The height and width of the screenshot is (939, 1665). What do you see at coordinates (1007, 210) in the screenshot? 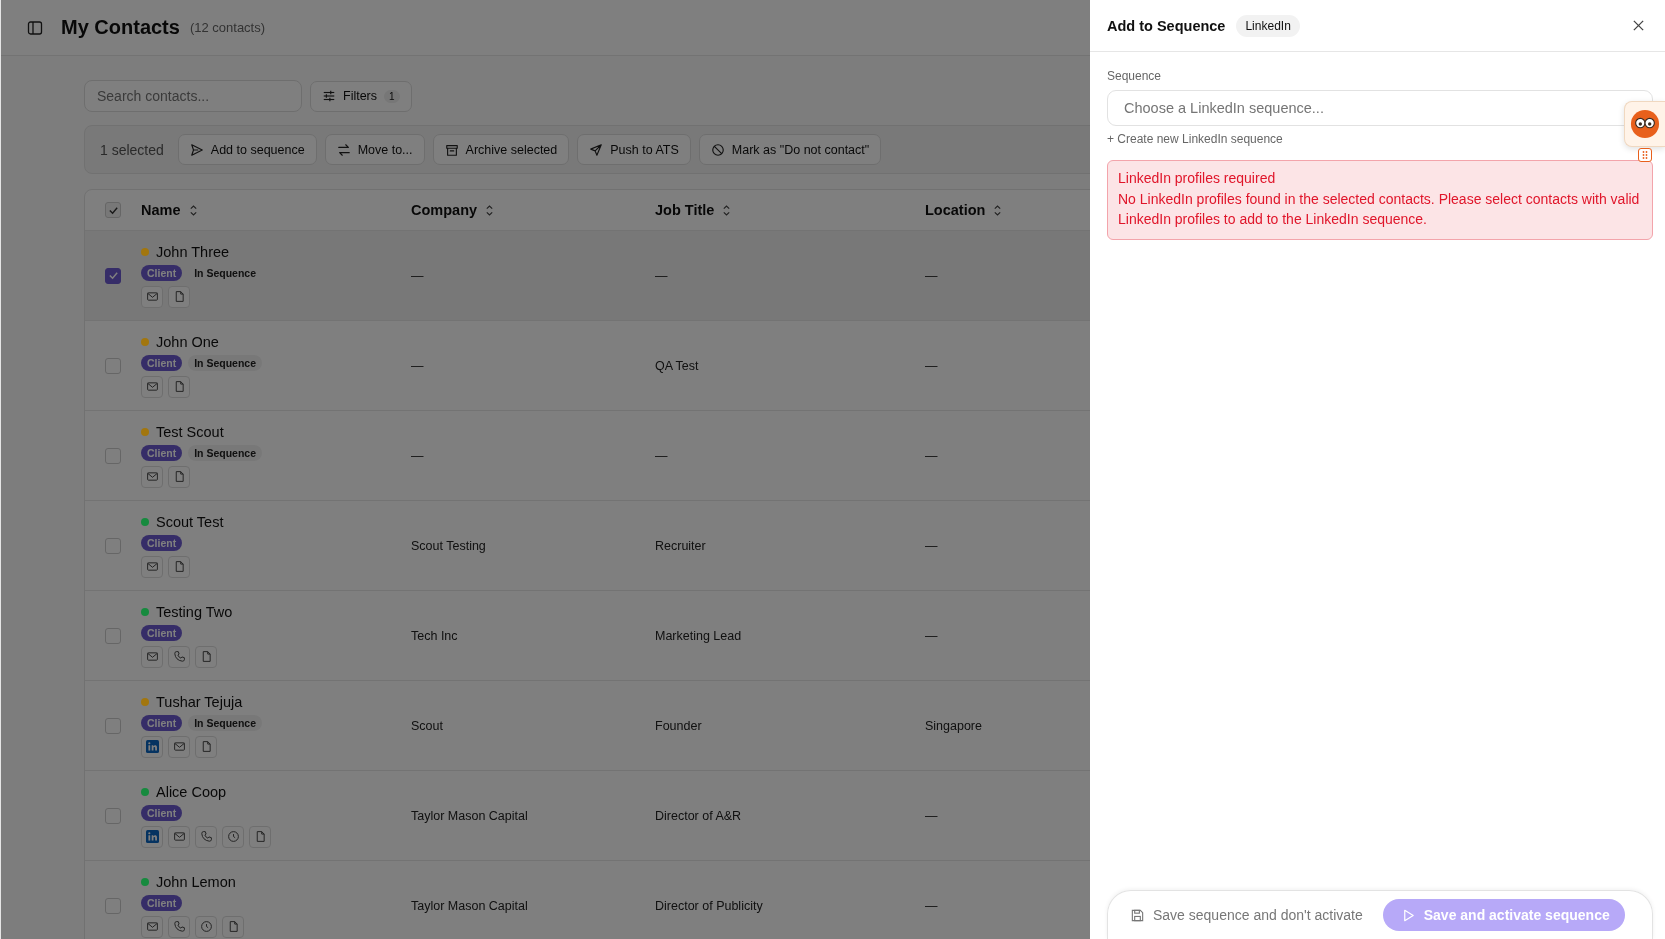
I see `column-header: Location` at bounding box center [1007, 210].